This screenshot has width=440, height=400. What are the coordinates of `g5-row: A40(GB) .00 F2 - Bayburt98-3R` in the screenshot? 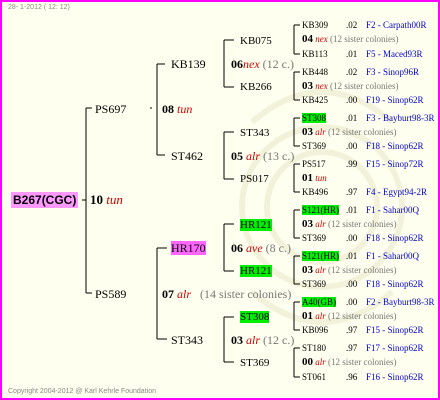 It's located at (368, 302).